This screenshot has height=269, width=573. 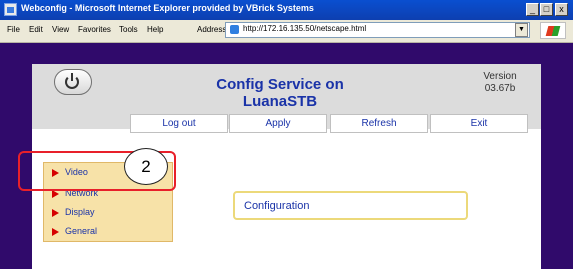 I want to click on page-title-line1: Config Service on, so click(x=280, y=84).